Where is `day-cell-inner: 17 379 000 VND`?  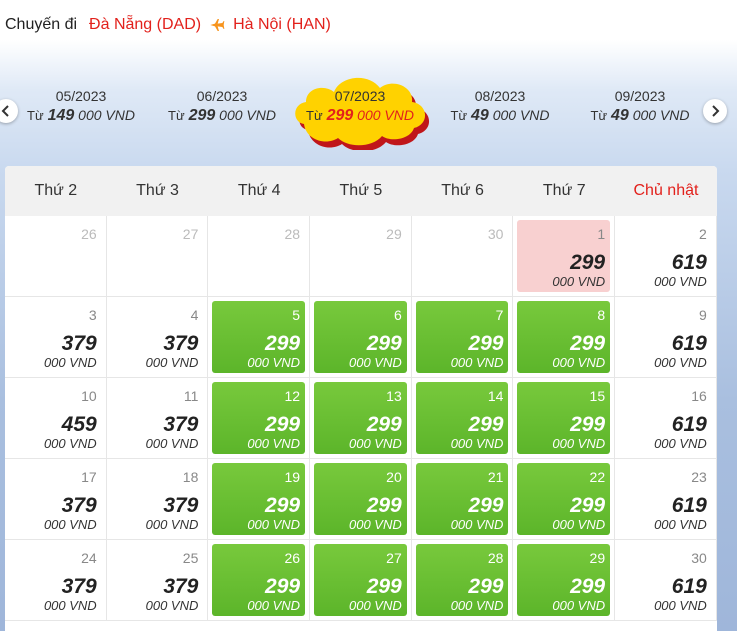 day-cell-inner: 17 379 000 VND is located at coordinates (55, 499).